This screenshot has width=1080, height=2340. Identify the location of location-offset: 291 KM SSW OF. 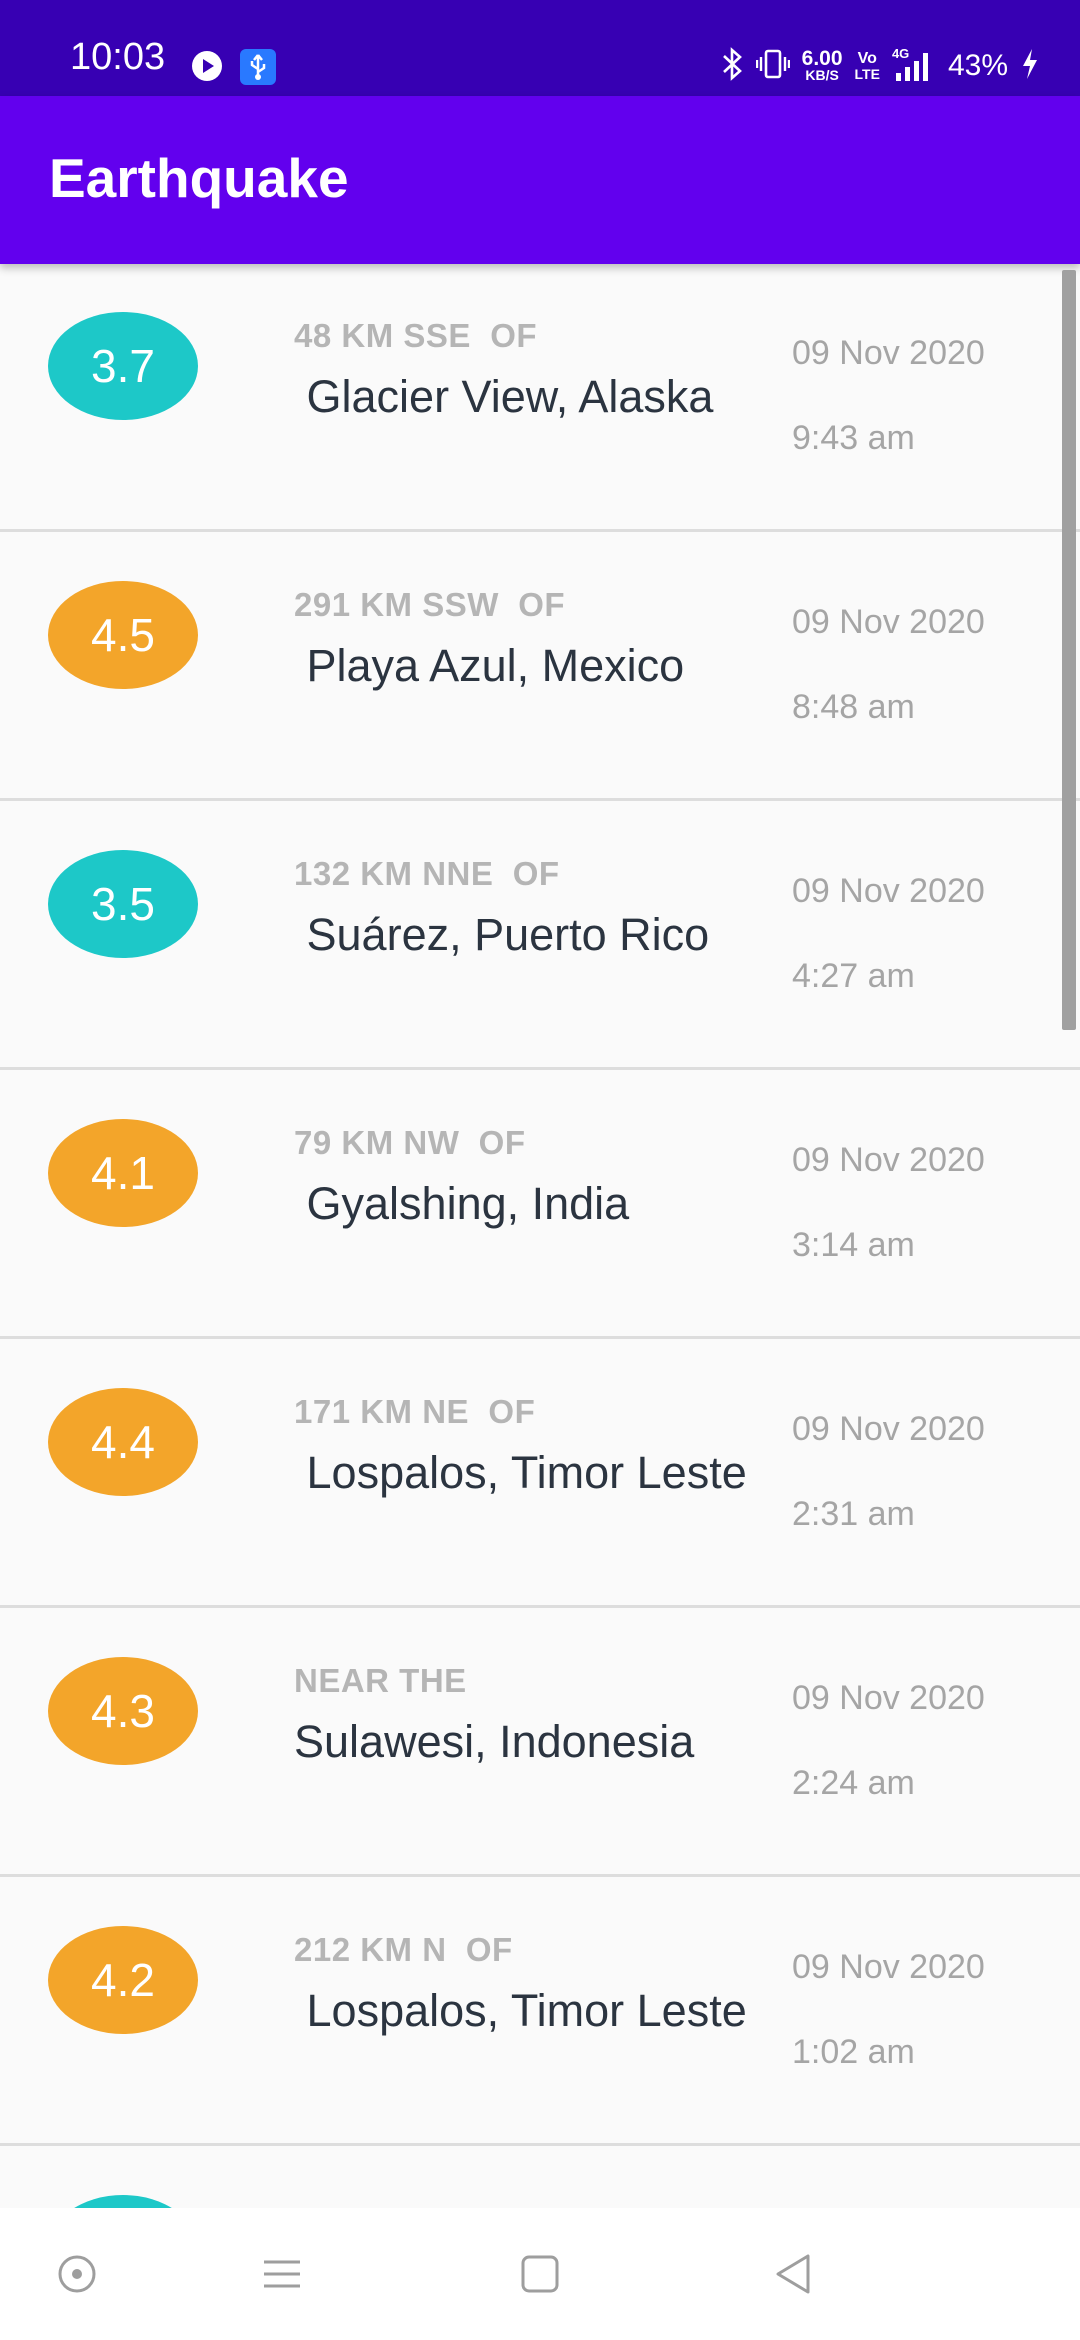
(430, 604).